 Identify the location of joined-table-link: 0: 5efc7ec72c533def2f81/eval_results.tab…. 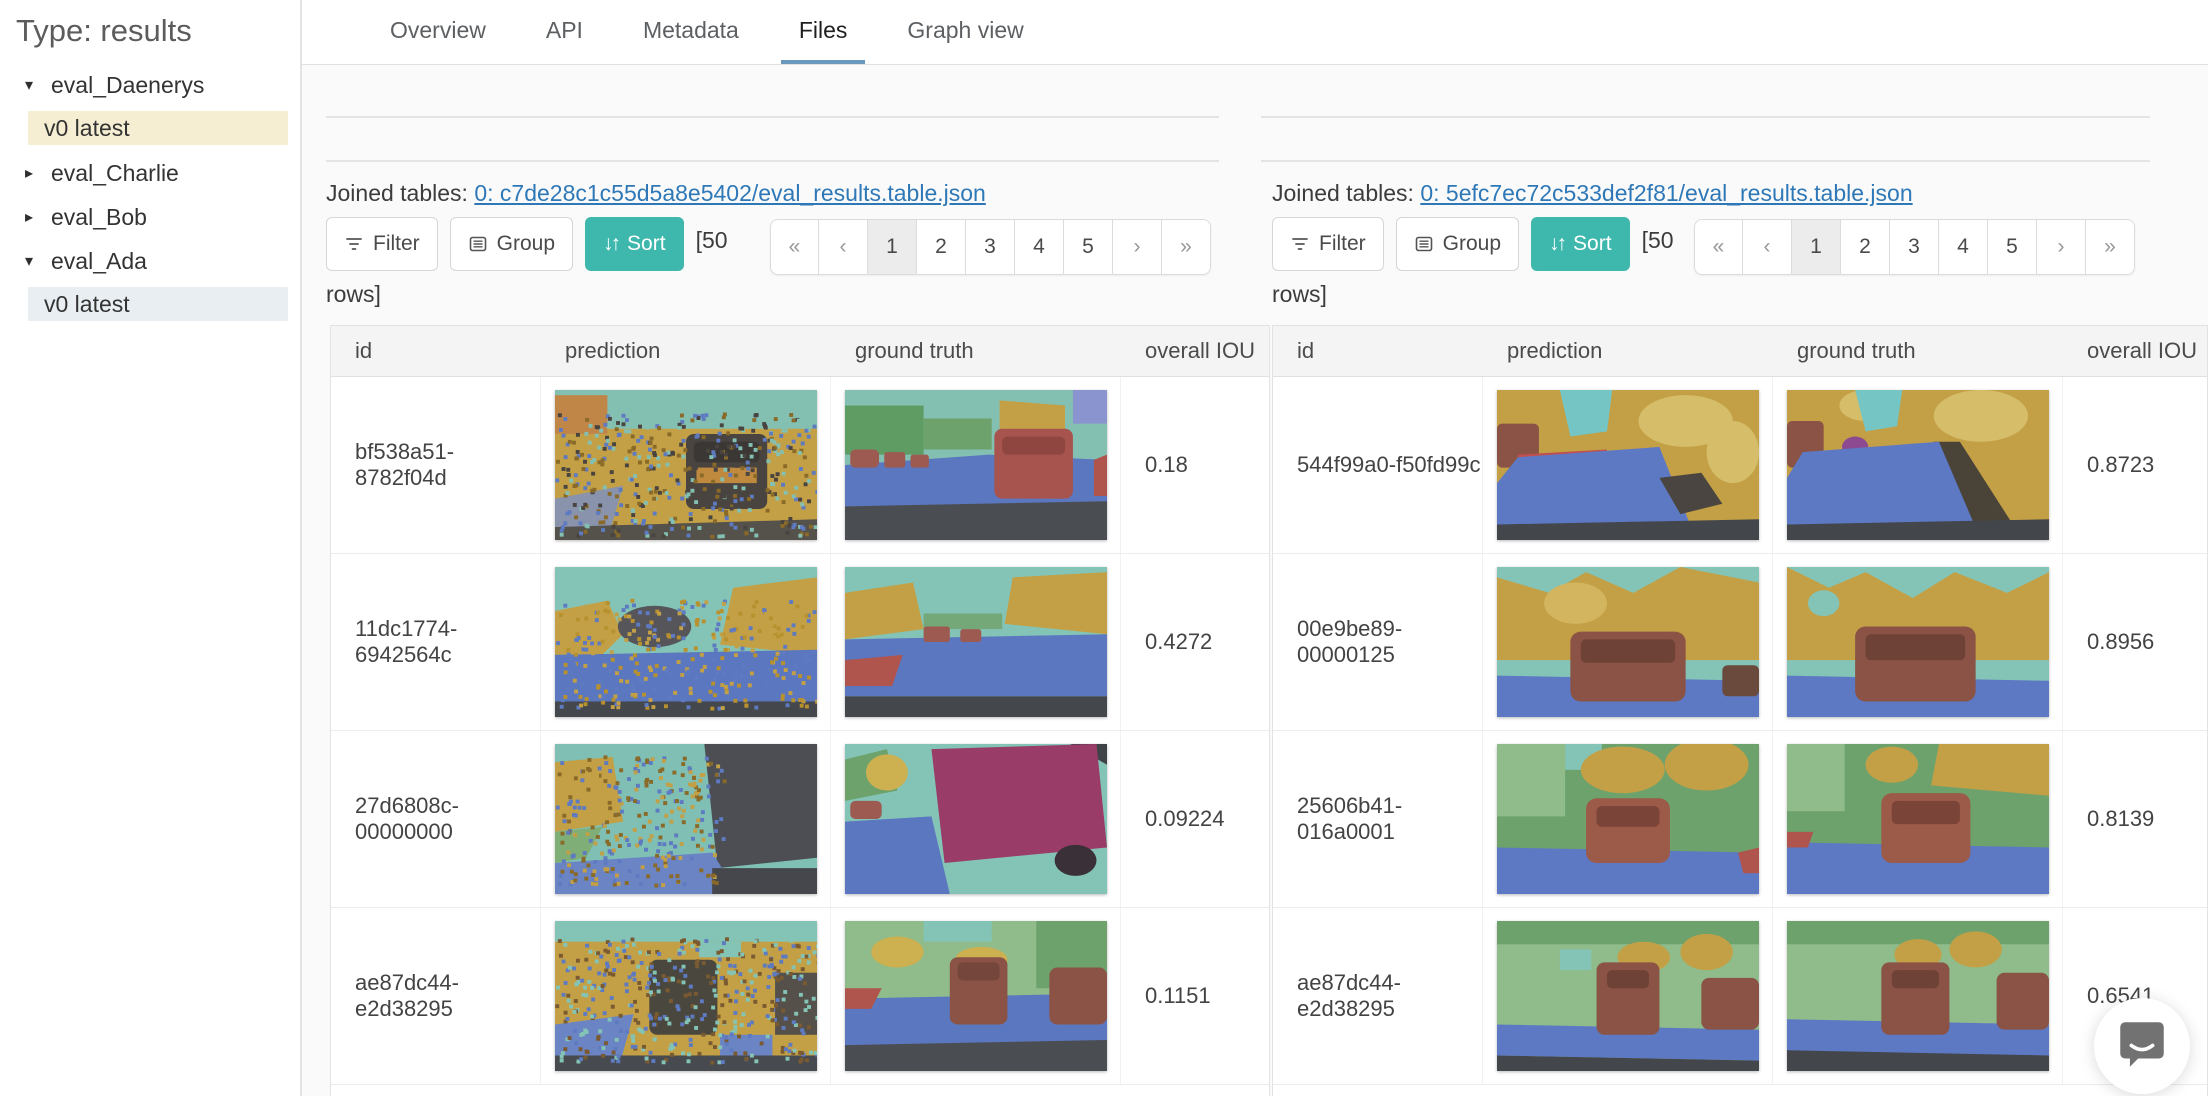
(1666, 193).